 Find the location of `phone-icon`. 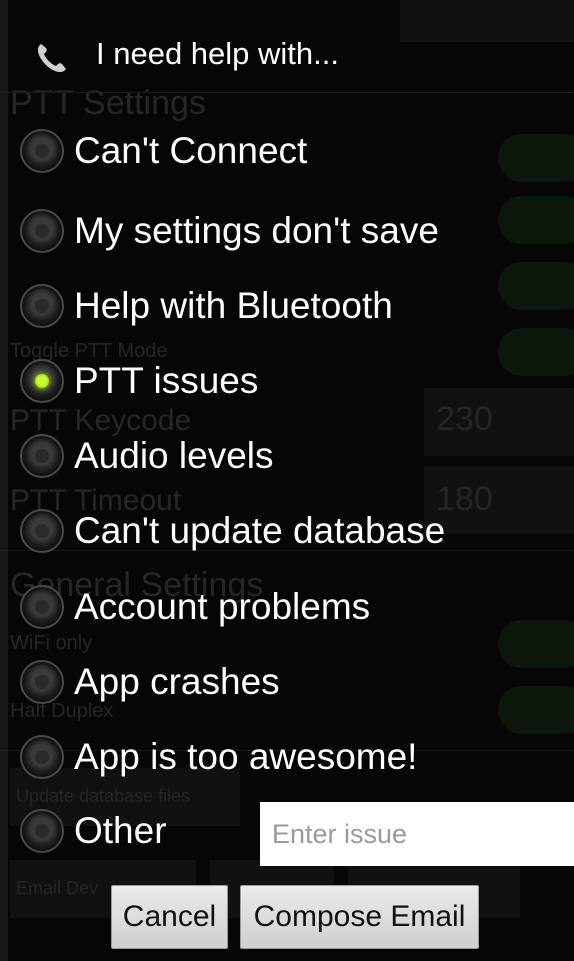

phone-icon is located at coordinates (52, 58).